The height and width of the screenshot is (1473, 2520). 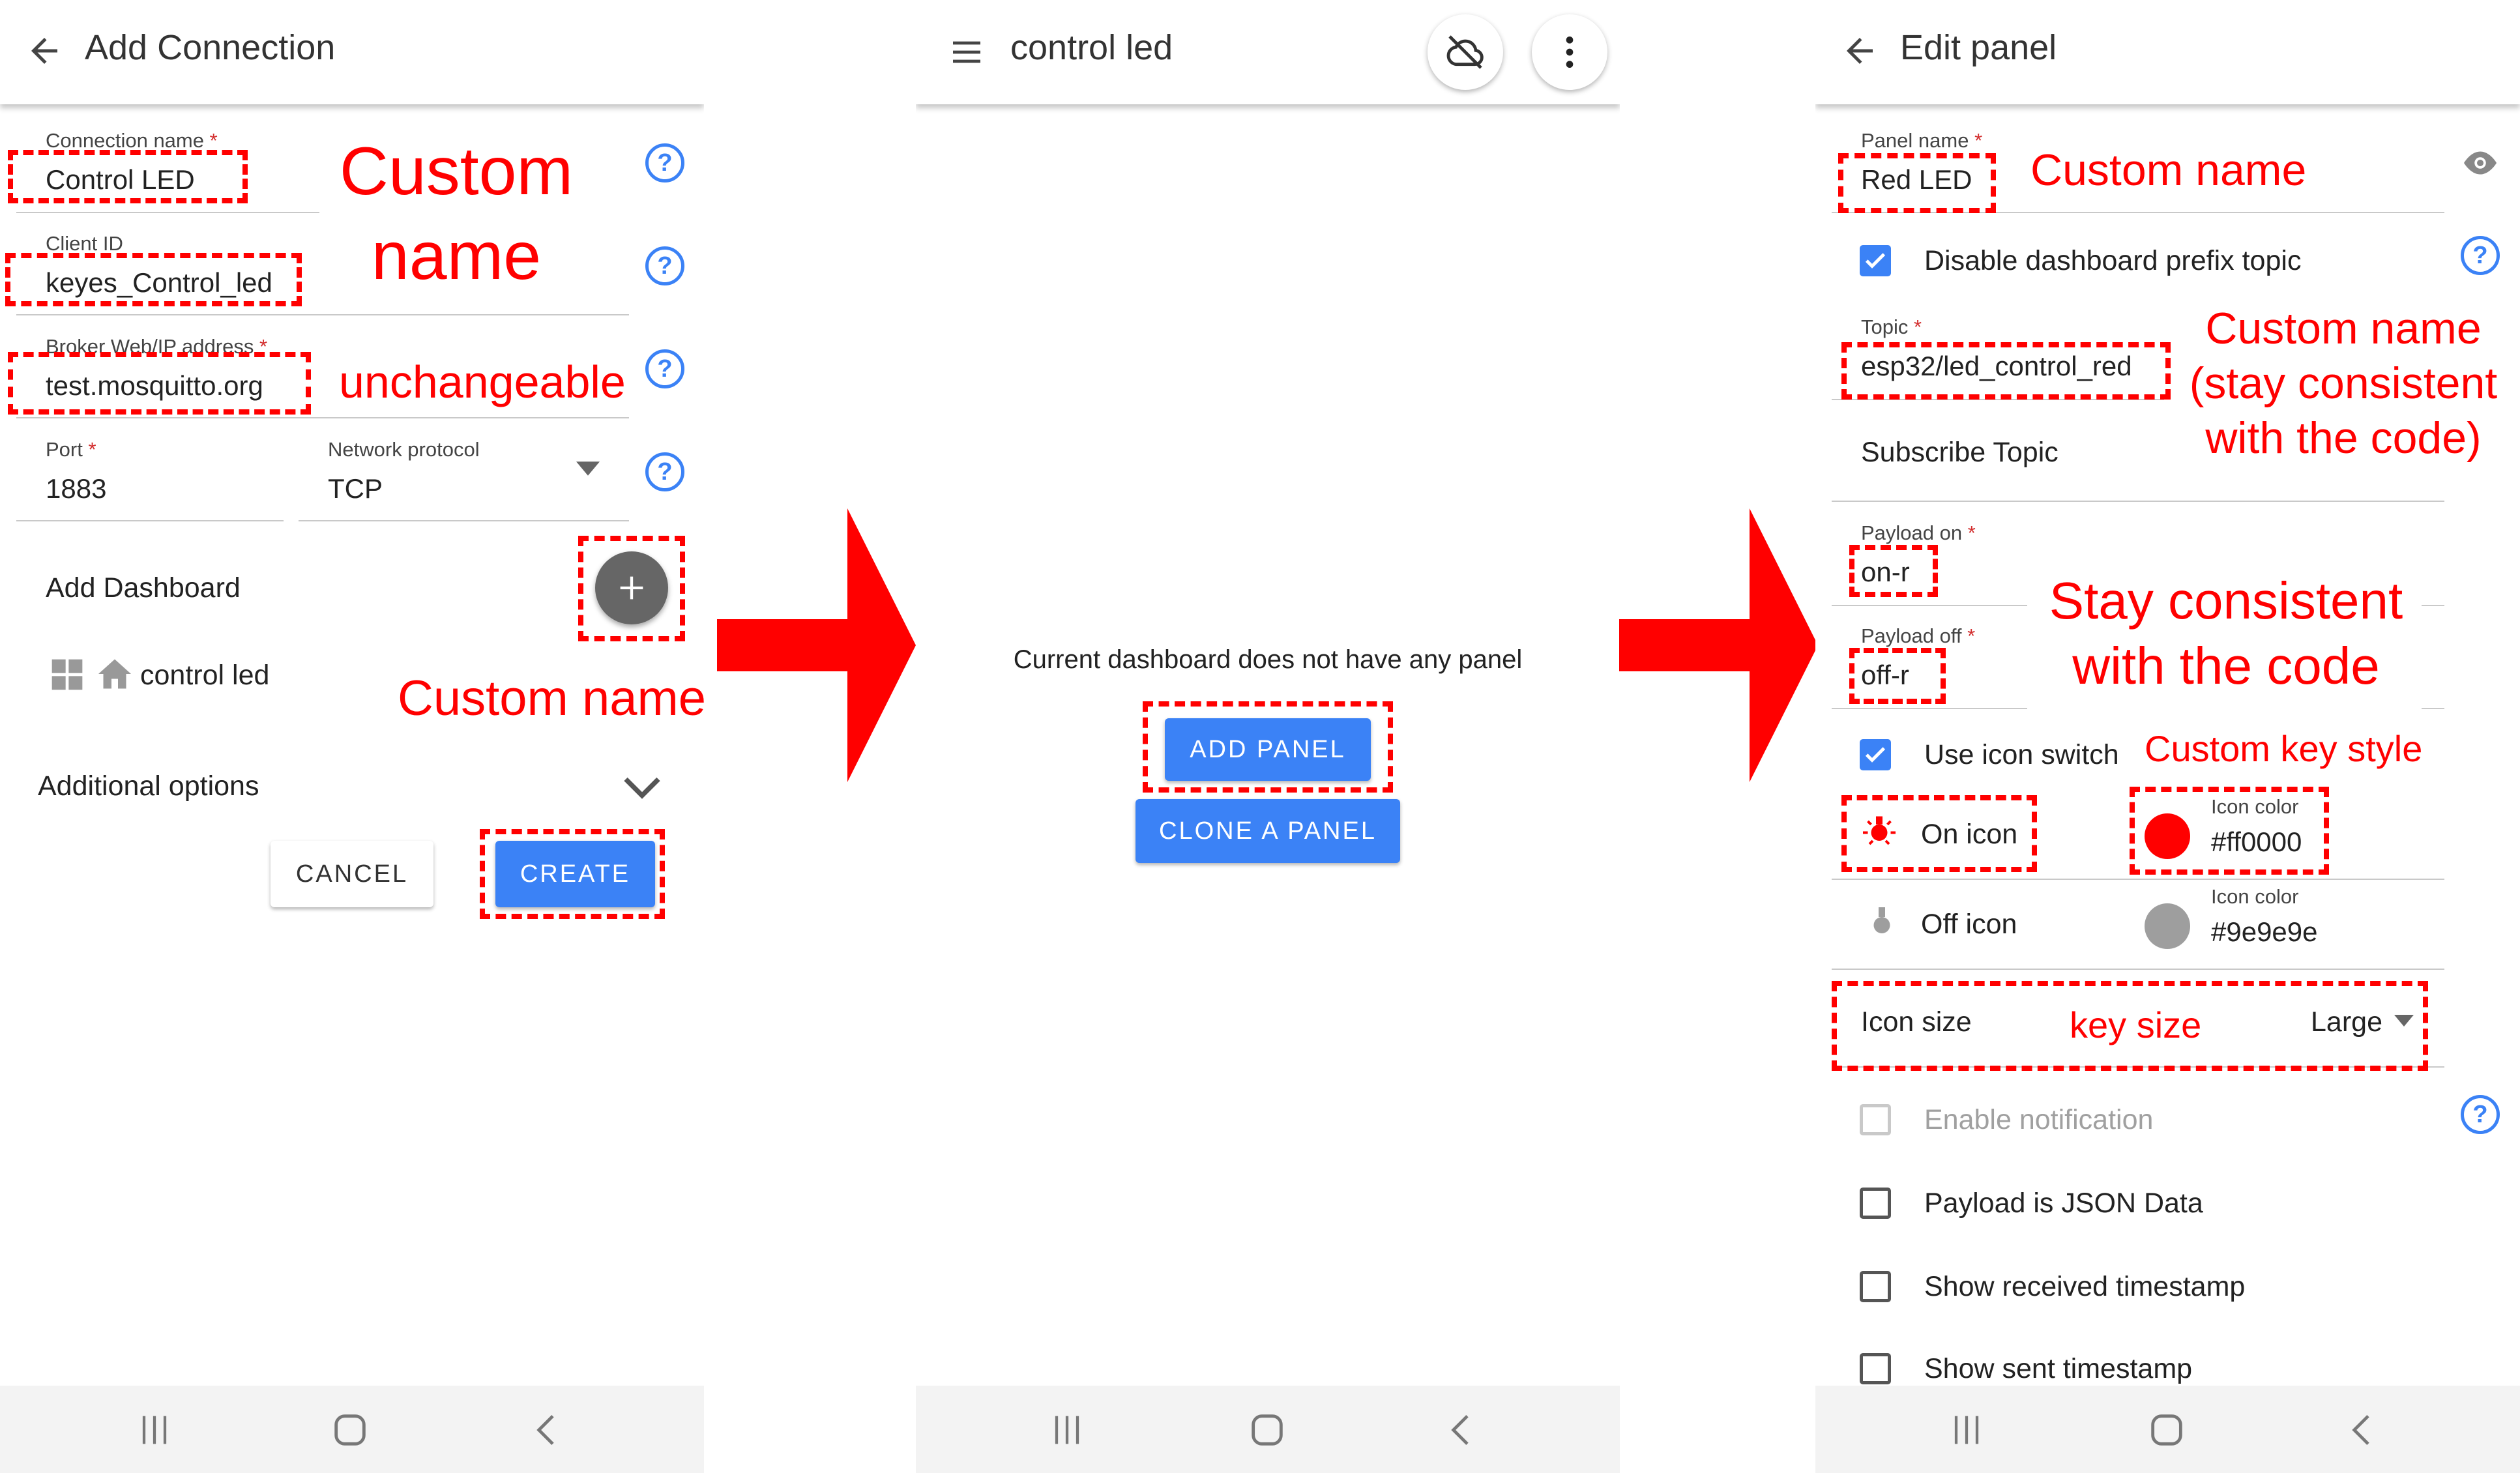 What do you see at coordinates (352, 874) in the screenshot?
I see `cancel-button: CANCEL` at bounding box center [352, 874].